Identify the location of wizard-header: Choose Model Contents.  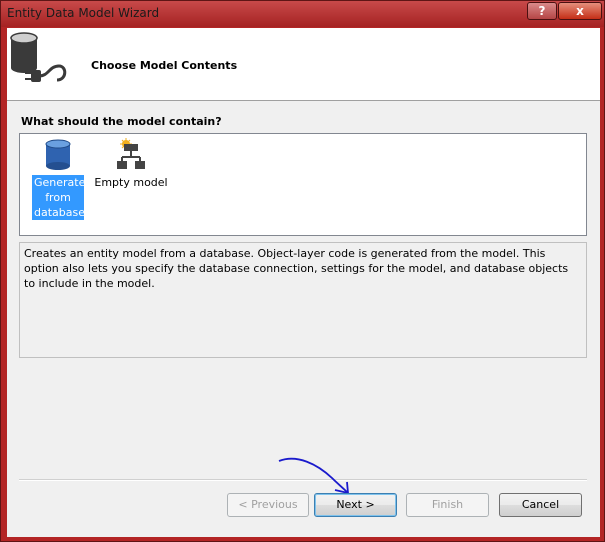
(303, 64).